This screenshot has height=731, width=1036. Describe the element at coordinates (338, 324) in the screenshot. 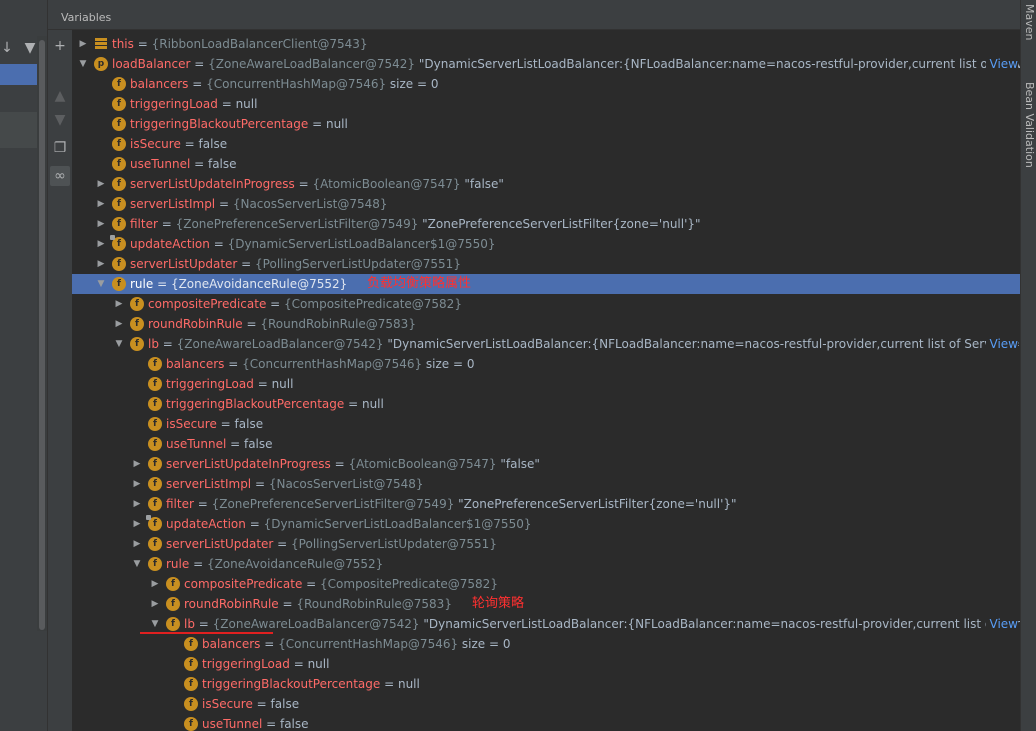

I see `variable-ref: {RoundRobinRule@7583}` at that location.